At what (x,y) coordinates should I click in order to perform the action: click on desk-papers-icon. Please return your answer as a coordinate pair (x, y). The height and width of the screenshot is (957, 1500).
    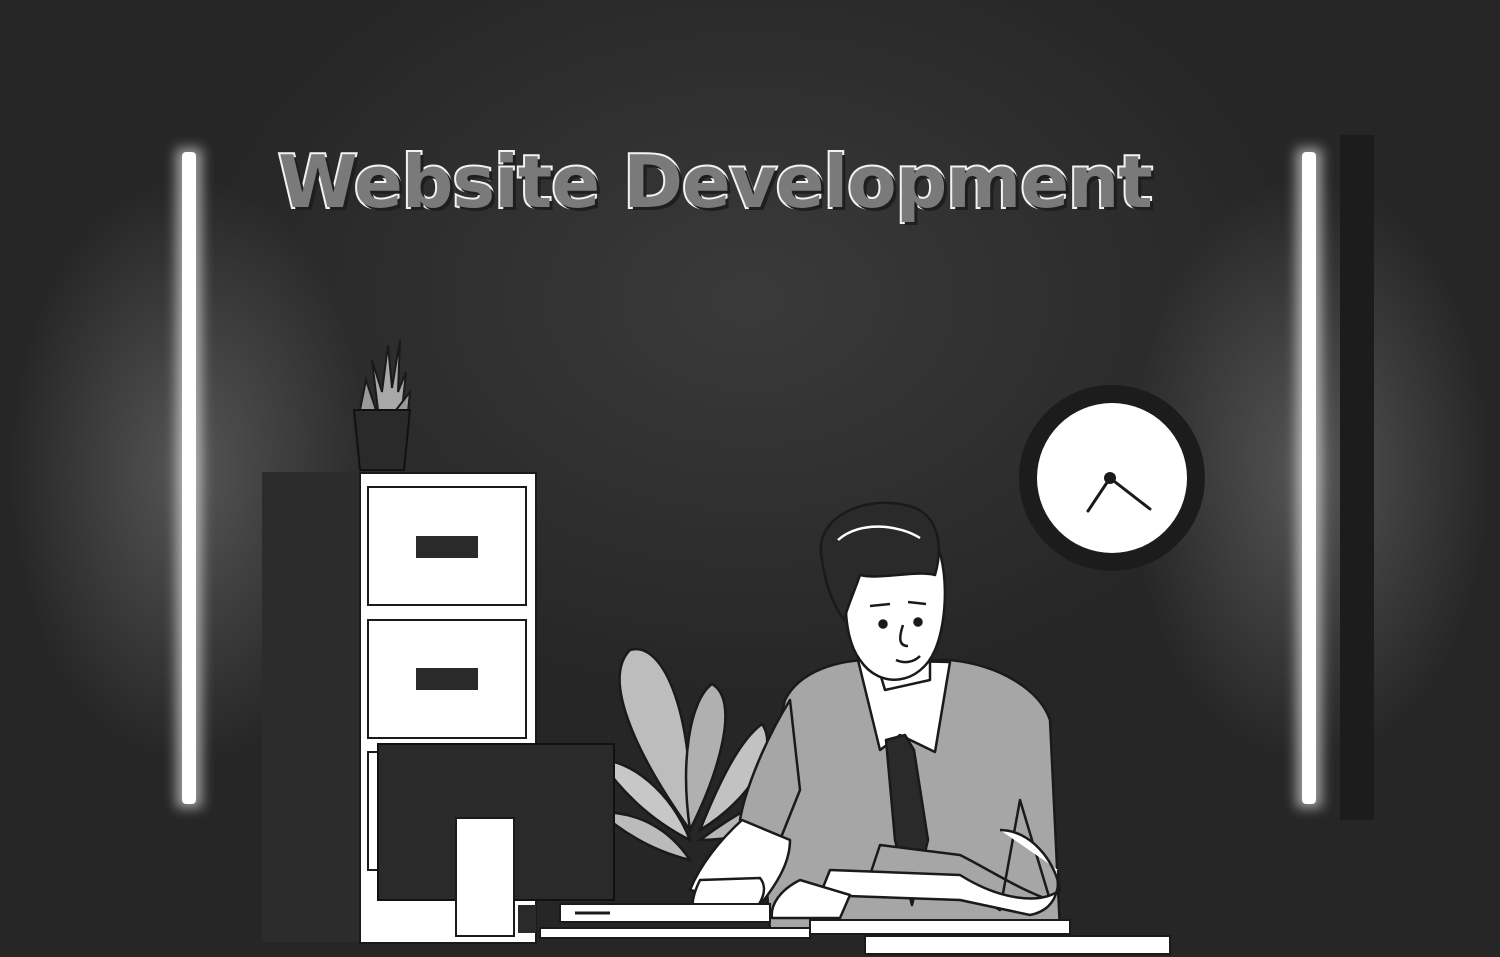
    Looking at the image, I should click on (855, 937).